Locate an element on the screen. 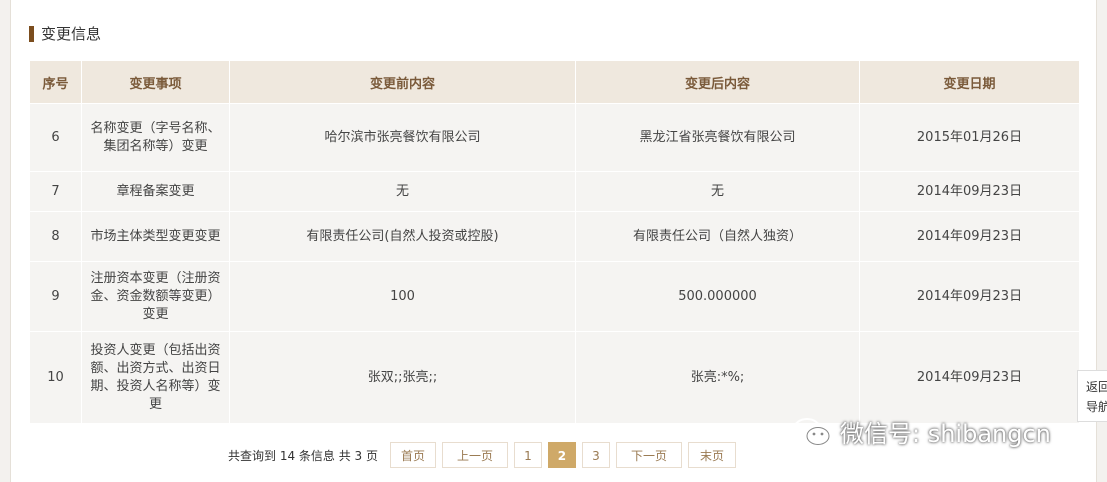  page-1-button: 1 is located at coordinates (527, 455).